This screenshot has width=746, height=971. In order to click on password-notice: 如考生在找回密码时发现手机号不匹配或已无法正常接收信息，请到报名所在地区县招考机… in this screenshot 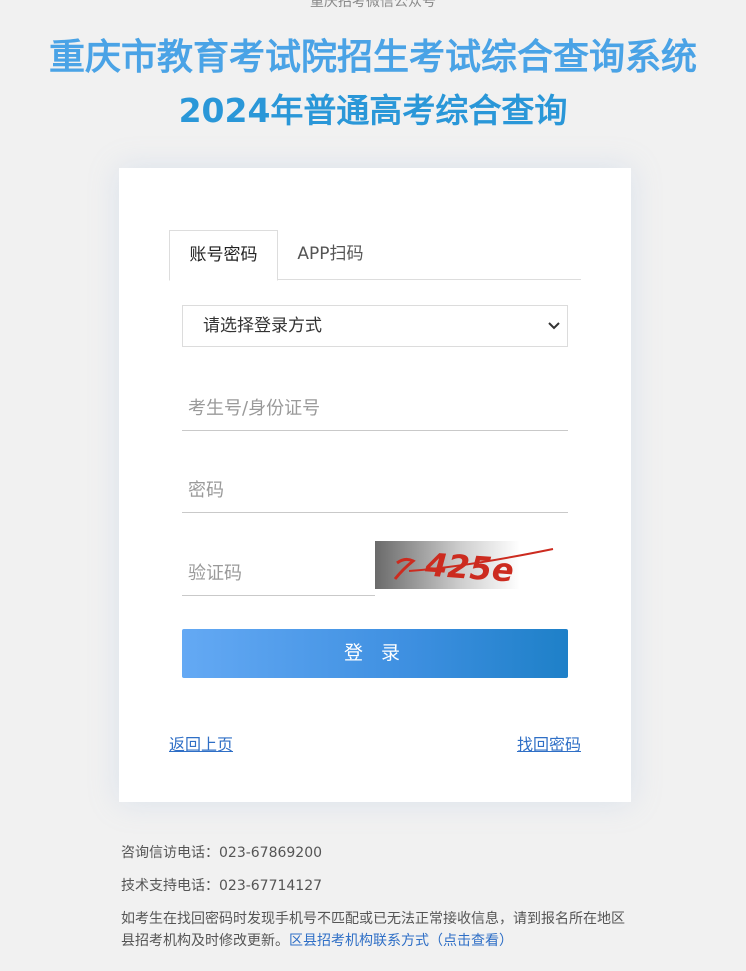, I will do `click(376, 930)`.